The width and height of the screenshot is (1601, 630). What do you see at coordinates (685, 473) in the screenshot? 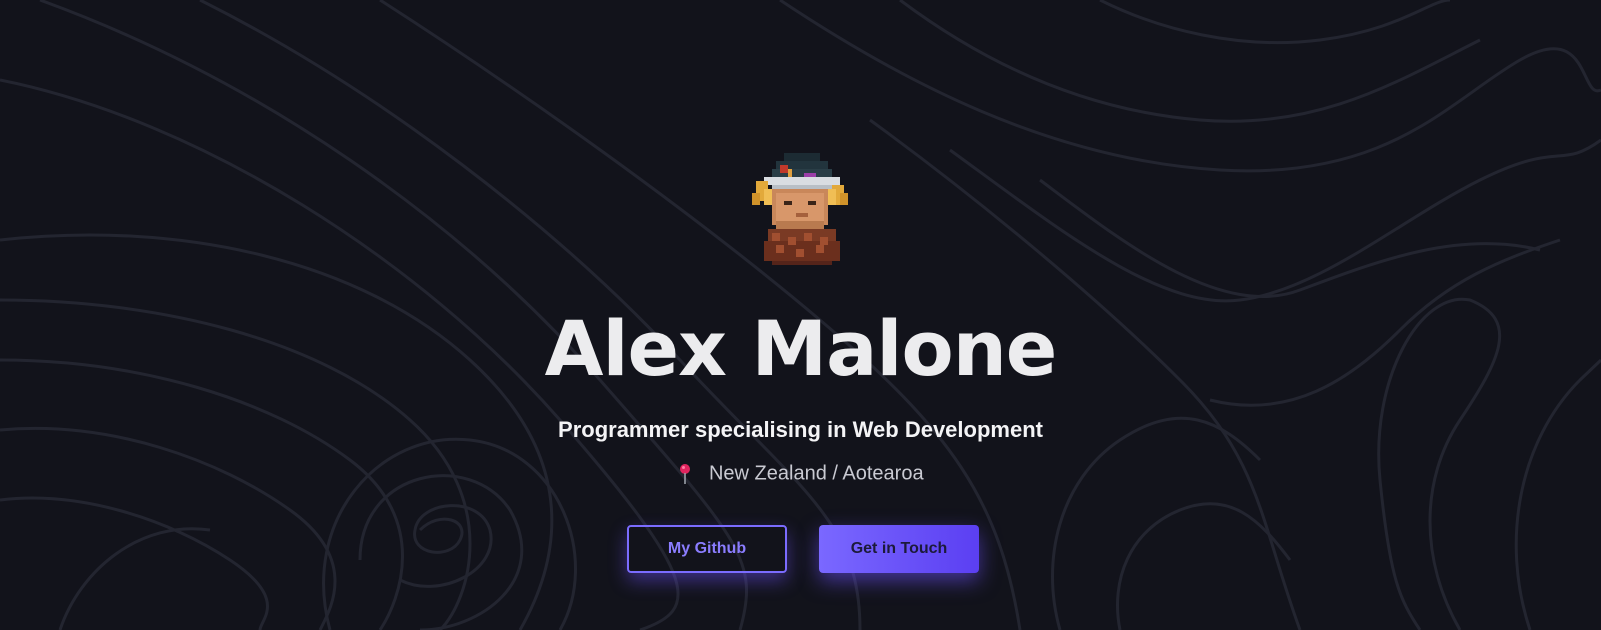
I see `map-pin-icon` at bounding box center [685, 473].